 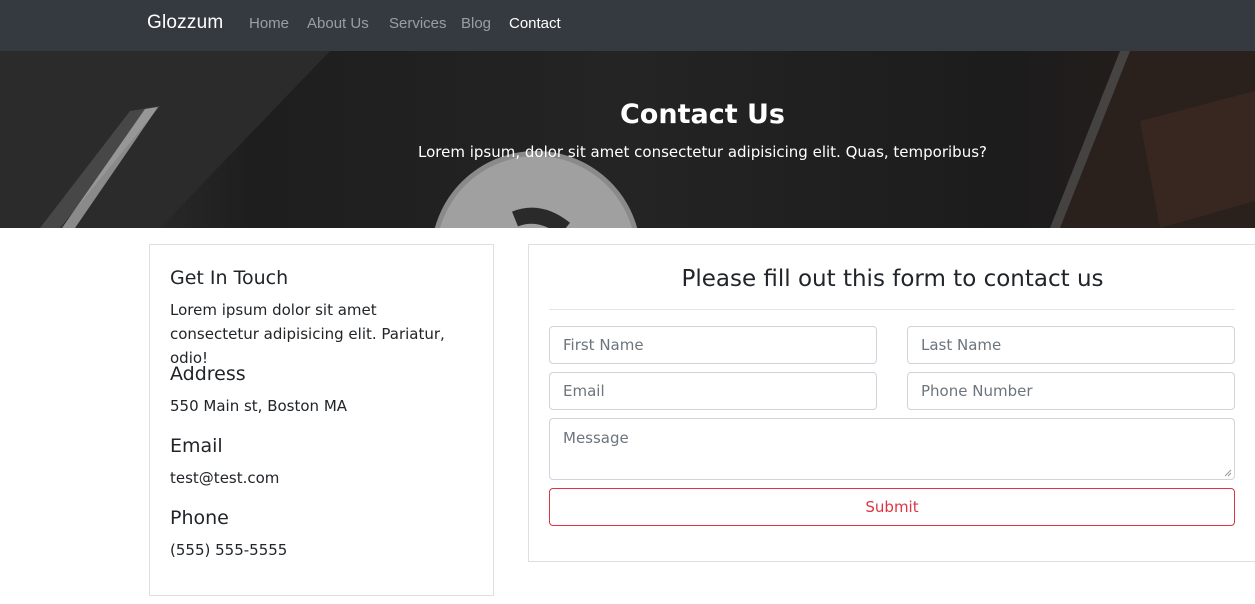 I want to click on last-name-input, so click(x=1071, y=345).